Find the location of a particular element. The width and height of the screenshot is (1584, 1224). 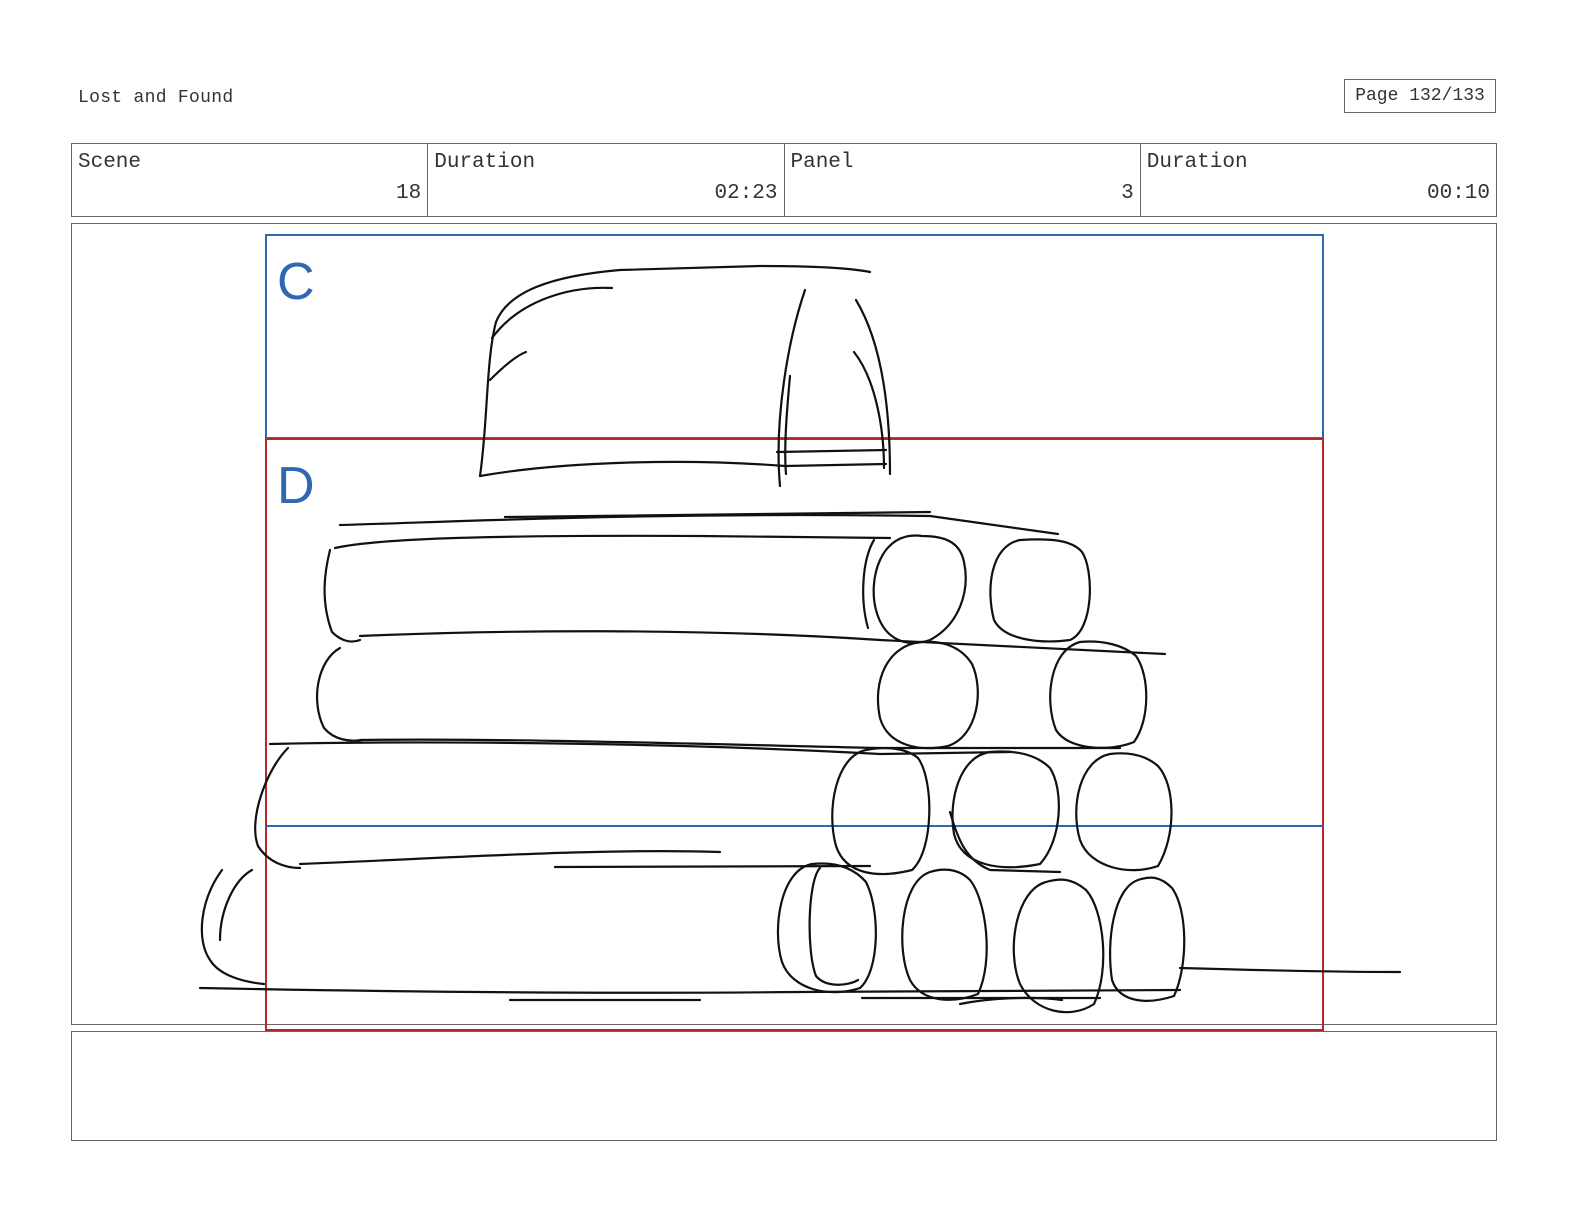

zone-d-label: D is located at coordinates (296, 486).